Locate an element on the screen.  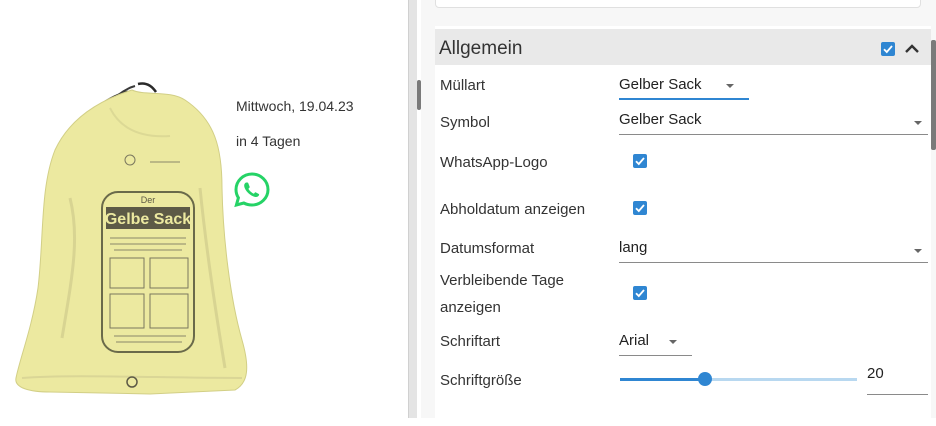
label-verbleibende-tage-line2: anzeigen is located at coordinates (470, 307).